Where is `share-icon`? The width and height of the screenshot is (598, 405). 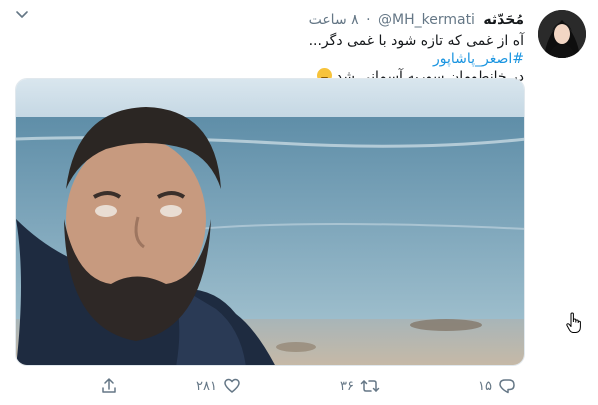 share-icon is located at coordinates (109, 385).